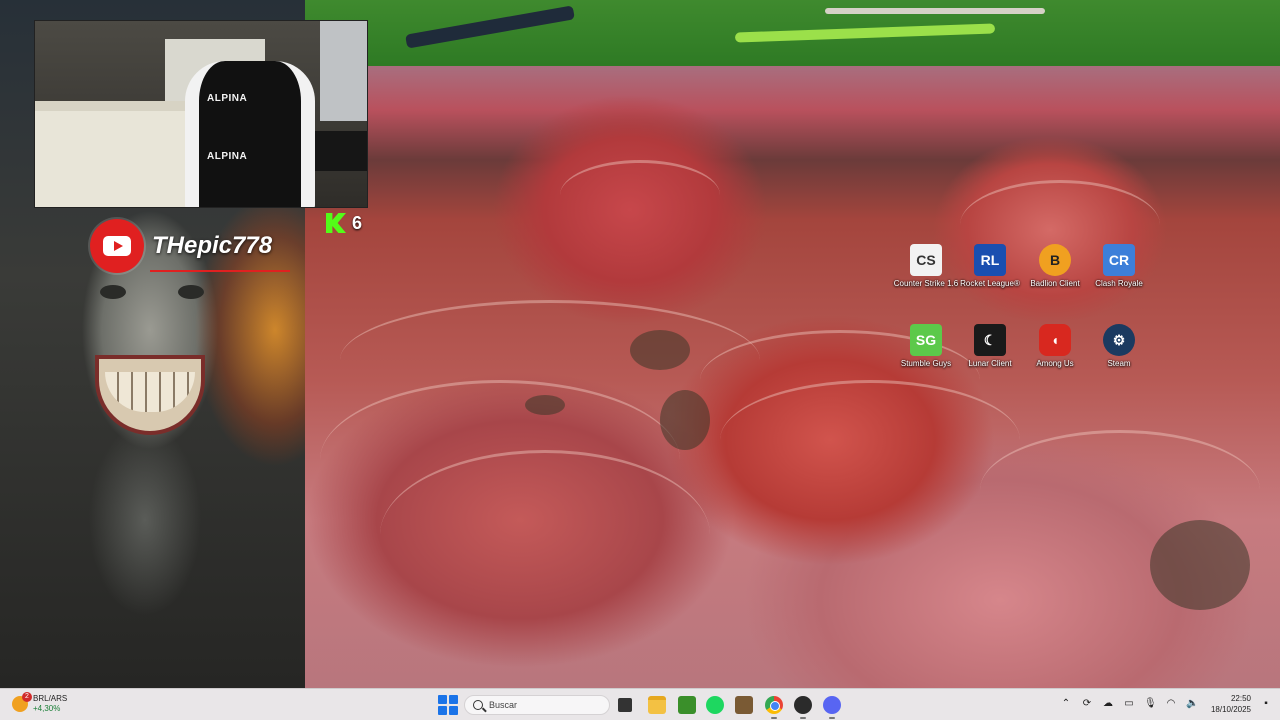 The width and height of the screenshot is (1280, 720). I want to click on channel-name: THepic778, so click(212, 245).